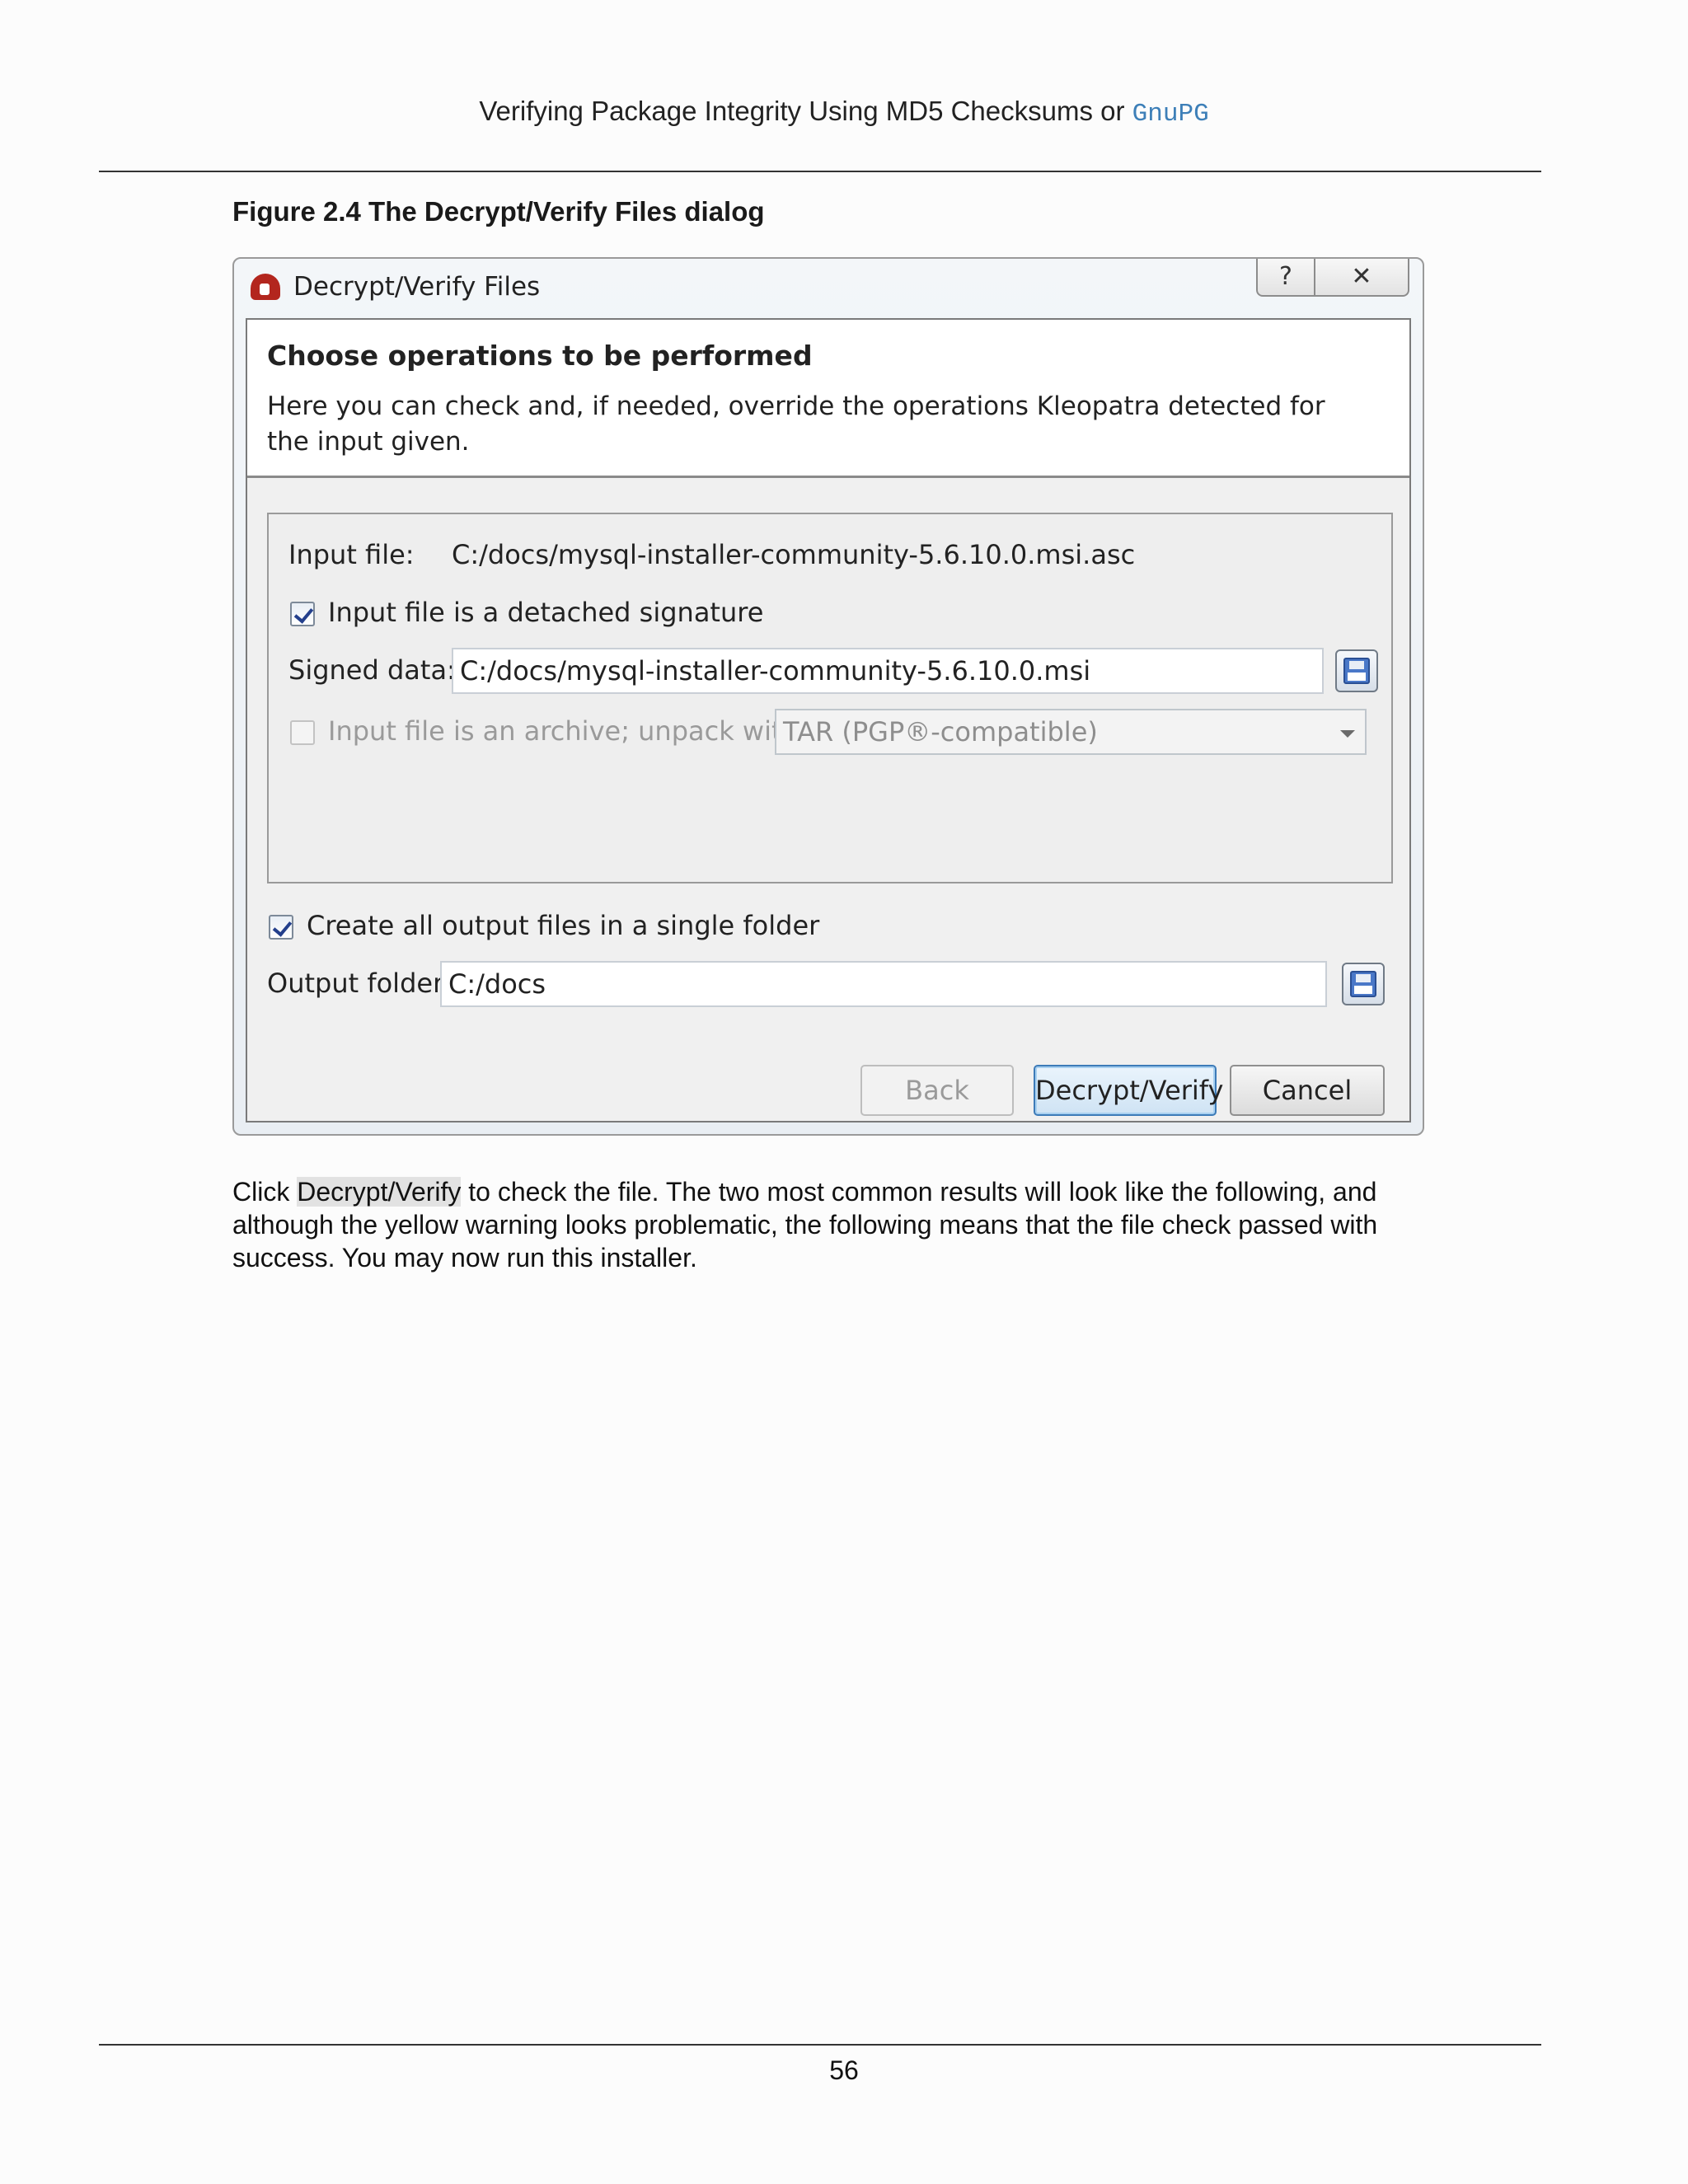 The image size is (1688, 2184). What do you see at coordinates (820, 171) in the screenshot?
I see `header-rule` at bounding box center [820, 171].